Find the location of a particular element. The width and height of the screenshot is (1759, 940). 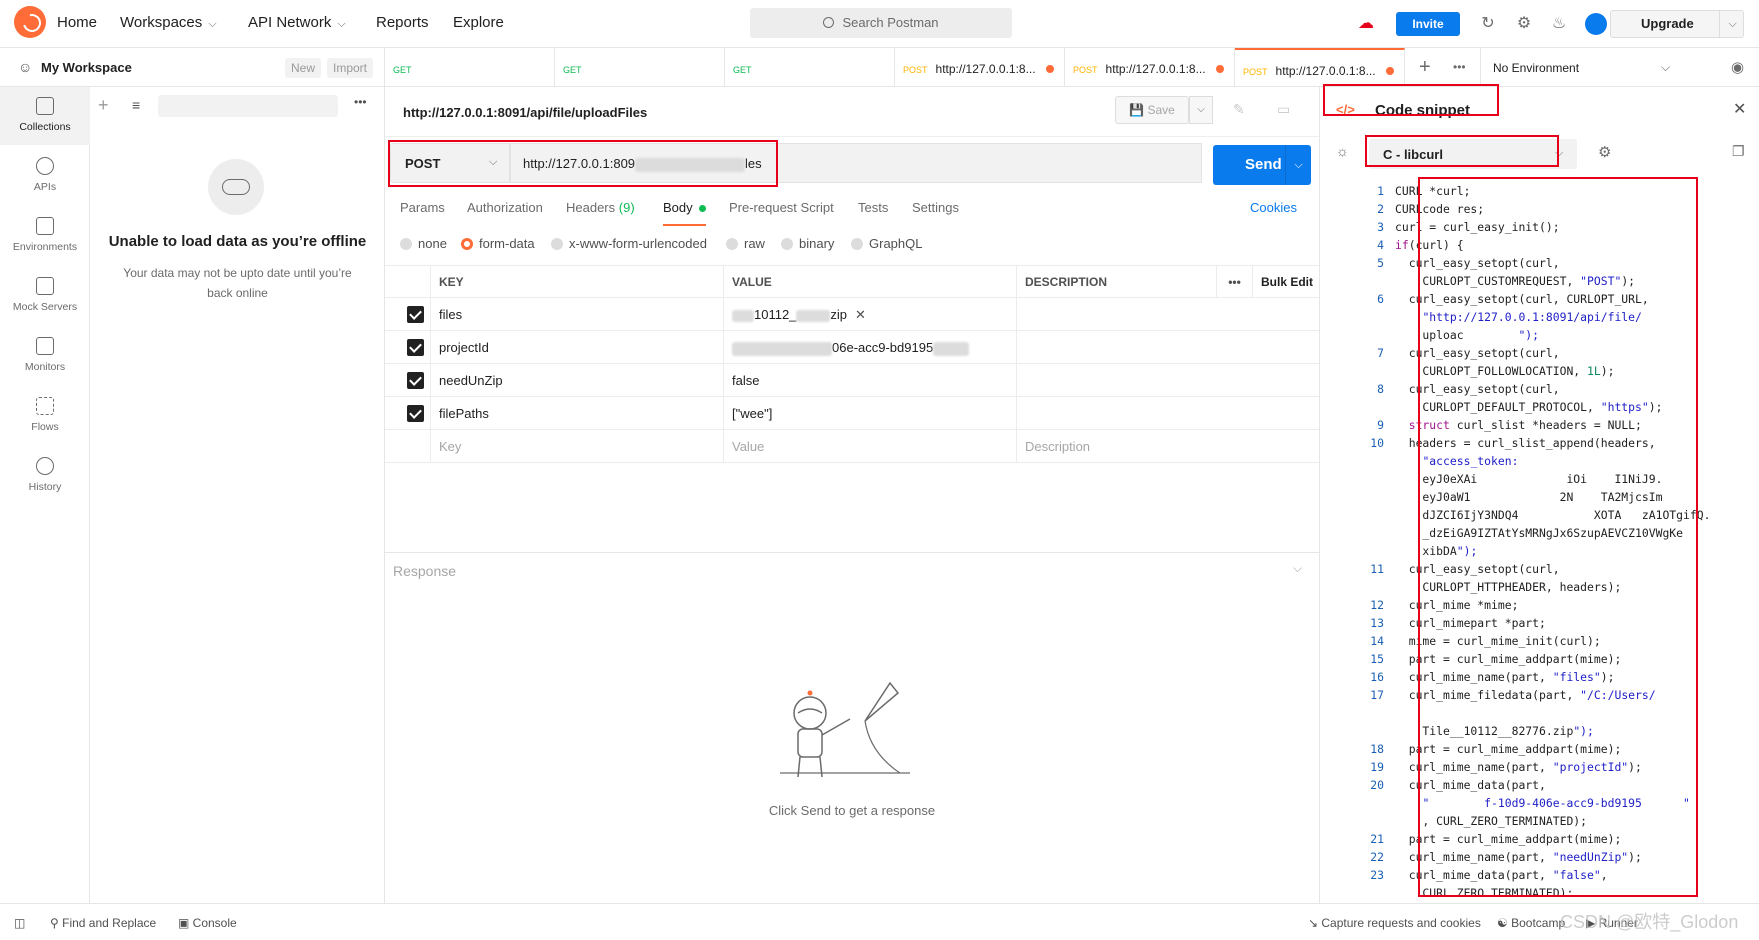

rail-item-apis: APIs is located at coordinates (45, 176).